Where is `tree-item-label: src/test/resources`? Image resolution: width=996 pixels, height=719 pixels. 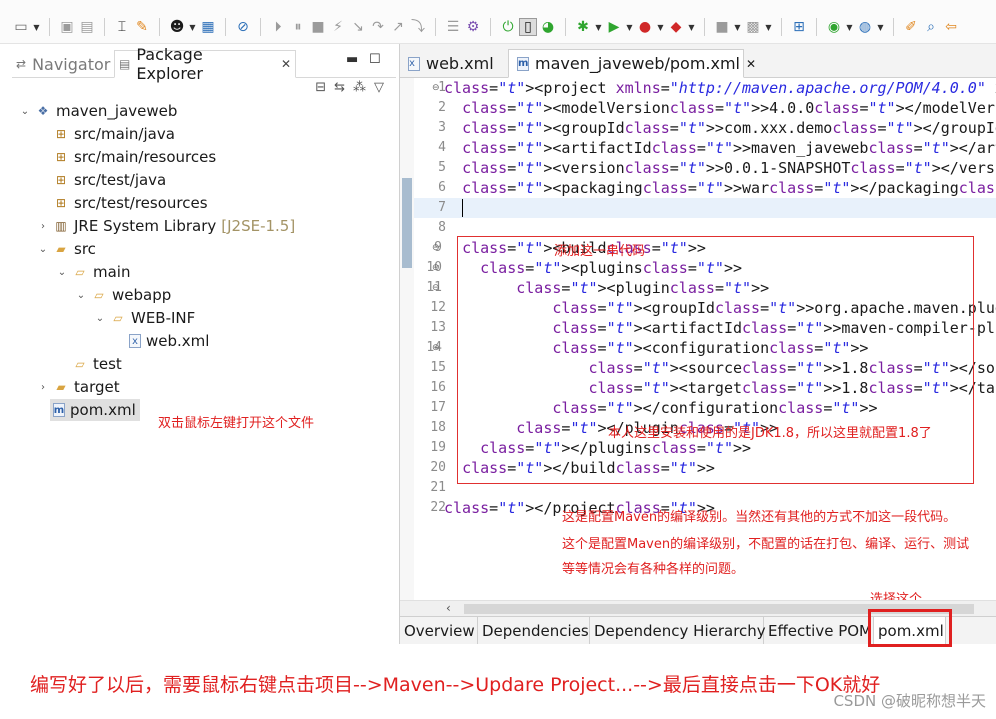 tree-item-label: src/test/resources is located at coordinates (141, 203).